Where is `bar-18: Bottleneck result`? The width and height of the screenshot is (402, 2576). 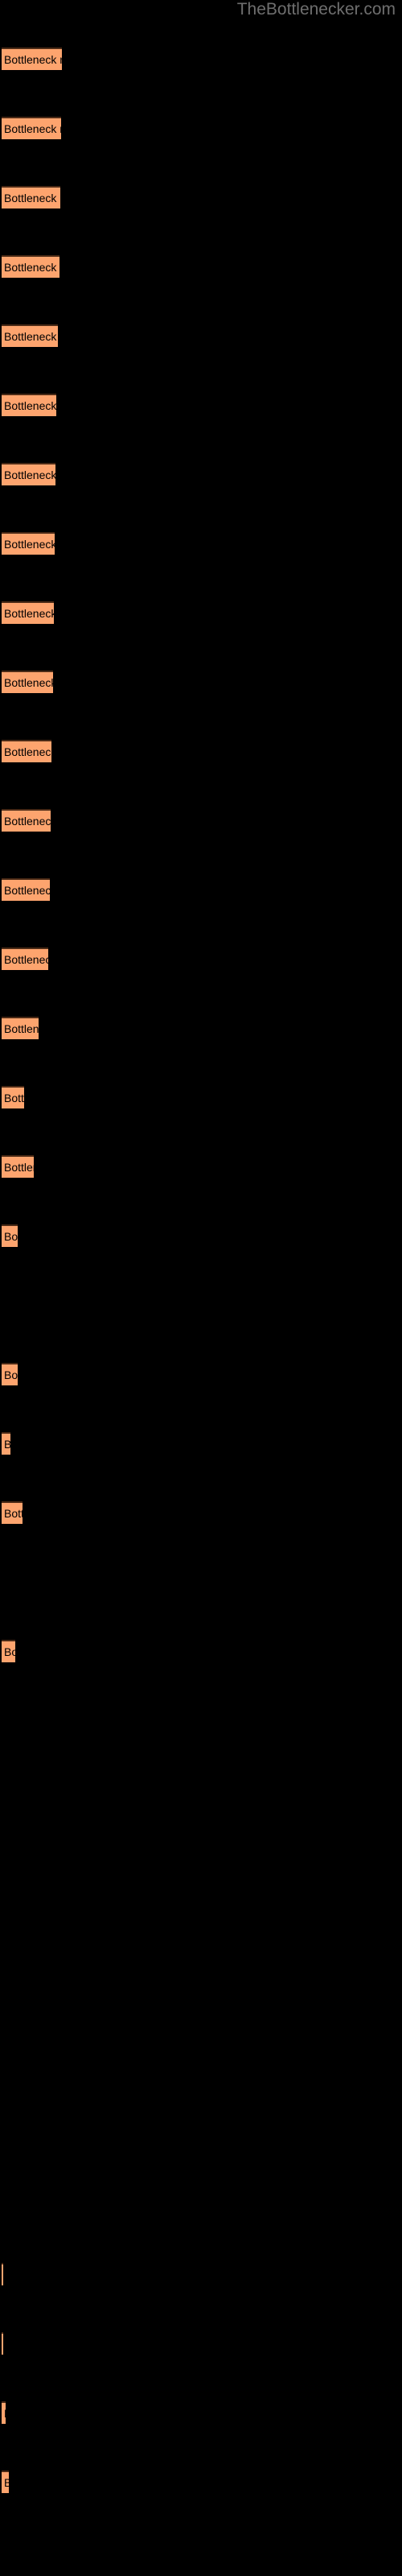 bar-18: Bottleneck result is located at coordinates (10, 1235).